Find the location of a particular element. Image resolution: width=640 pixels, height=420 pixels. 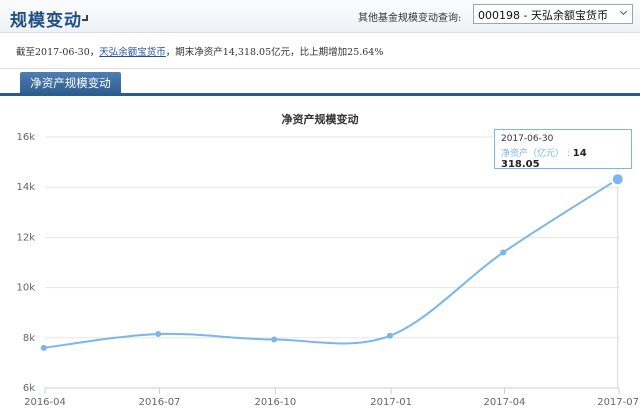

y-tick-label: 16k is located at coordinates (25, 137).